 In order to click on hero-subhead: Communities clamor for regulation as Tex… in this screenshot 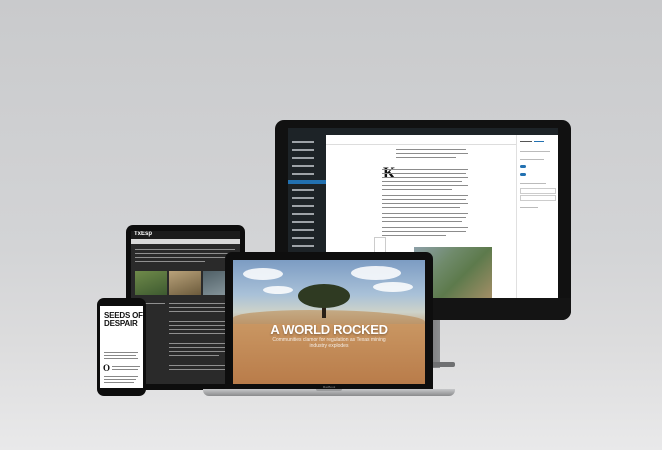, I will do `click(329, 343)`.